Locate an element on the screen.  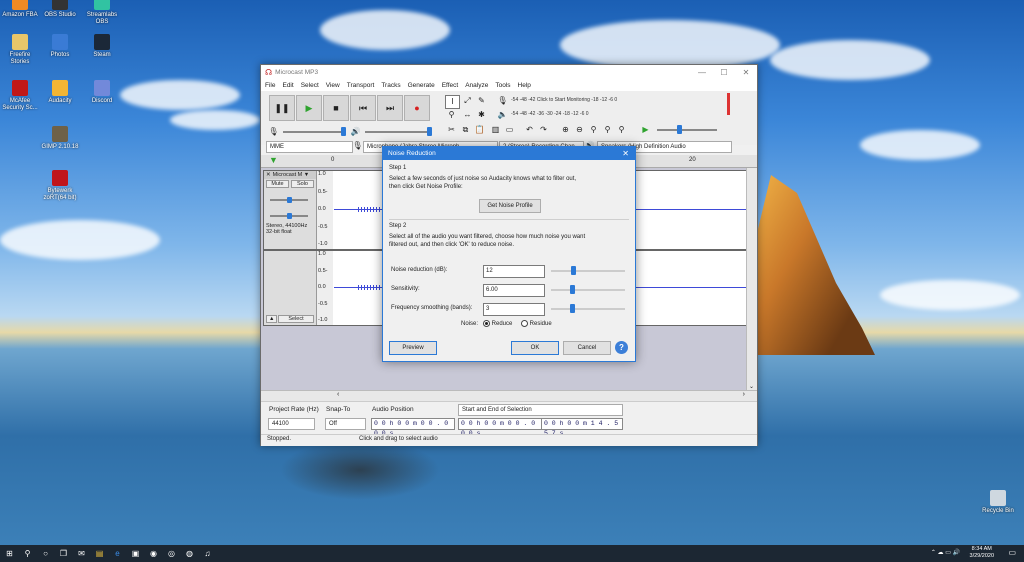
file-explorer-icon: ▤ is located at coordinates (99, 553).